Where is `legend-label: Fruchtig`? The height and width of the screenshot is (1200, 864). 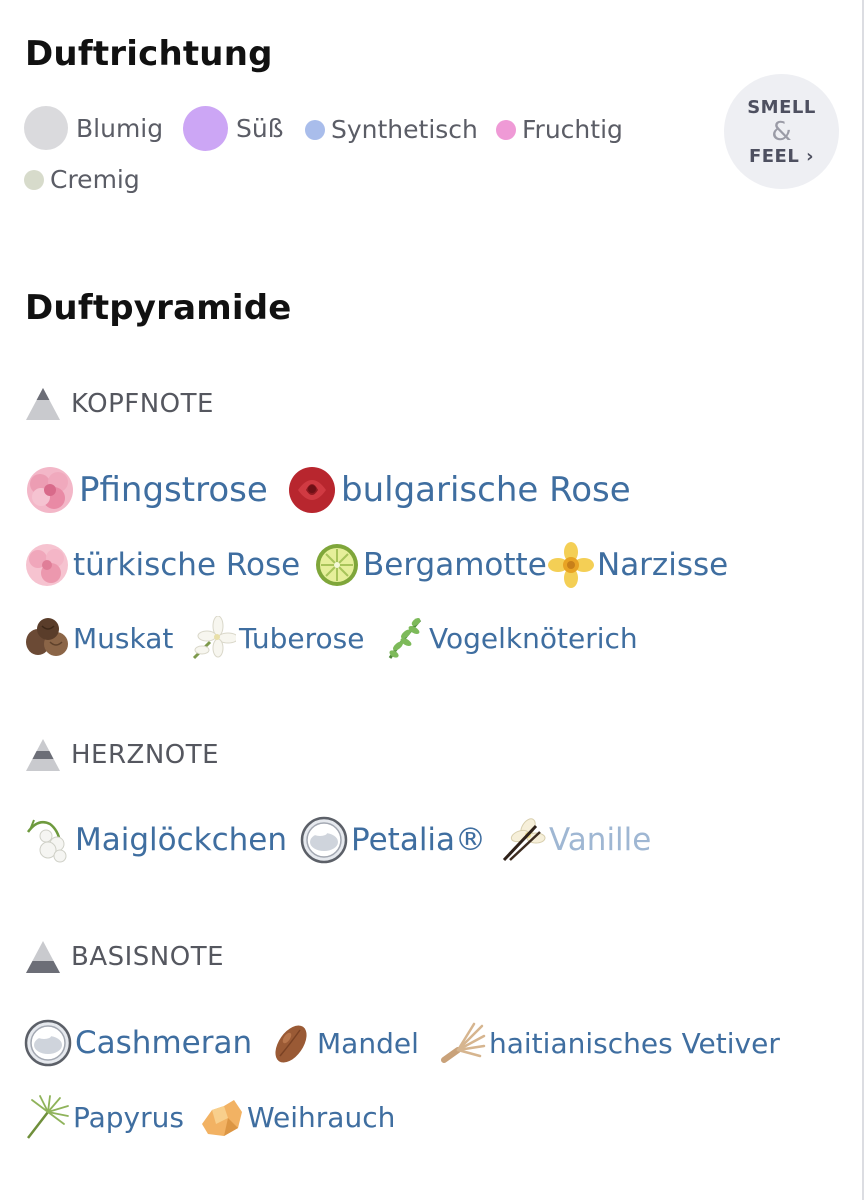
legend-label: Fruchtig is located at coordinates (572, 129).